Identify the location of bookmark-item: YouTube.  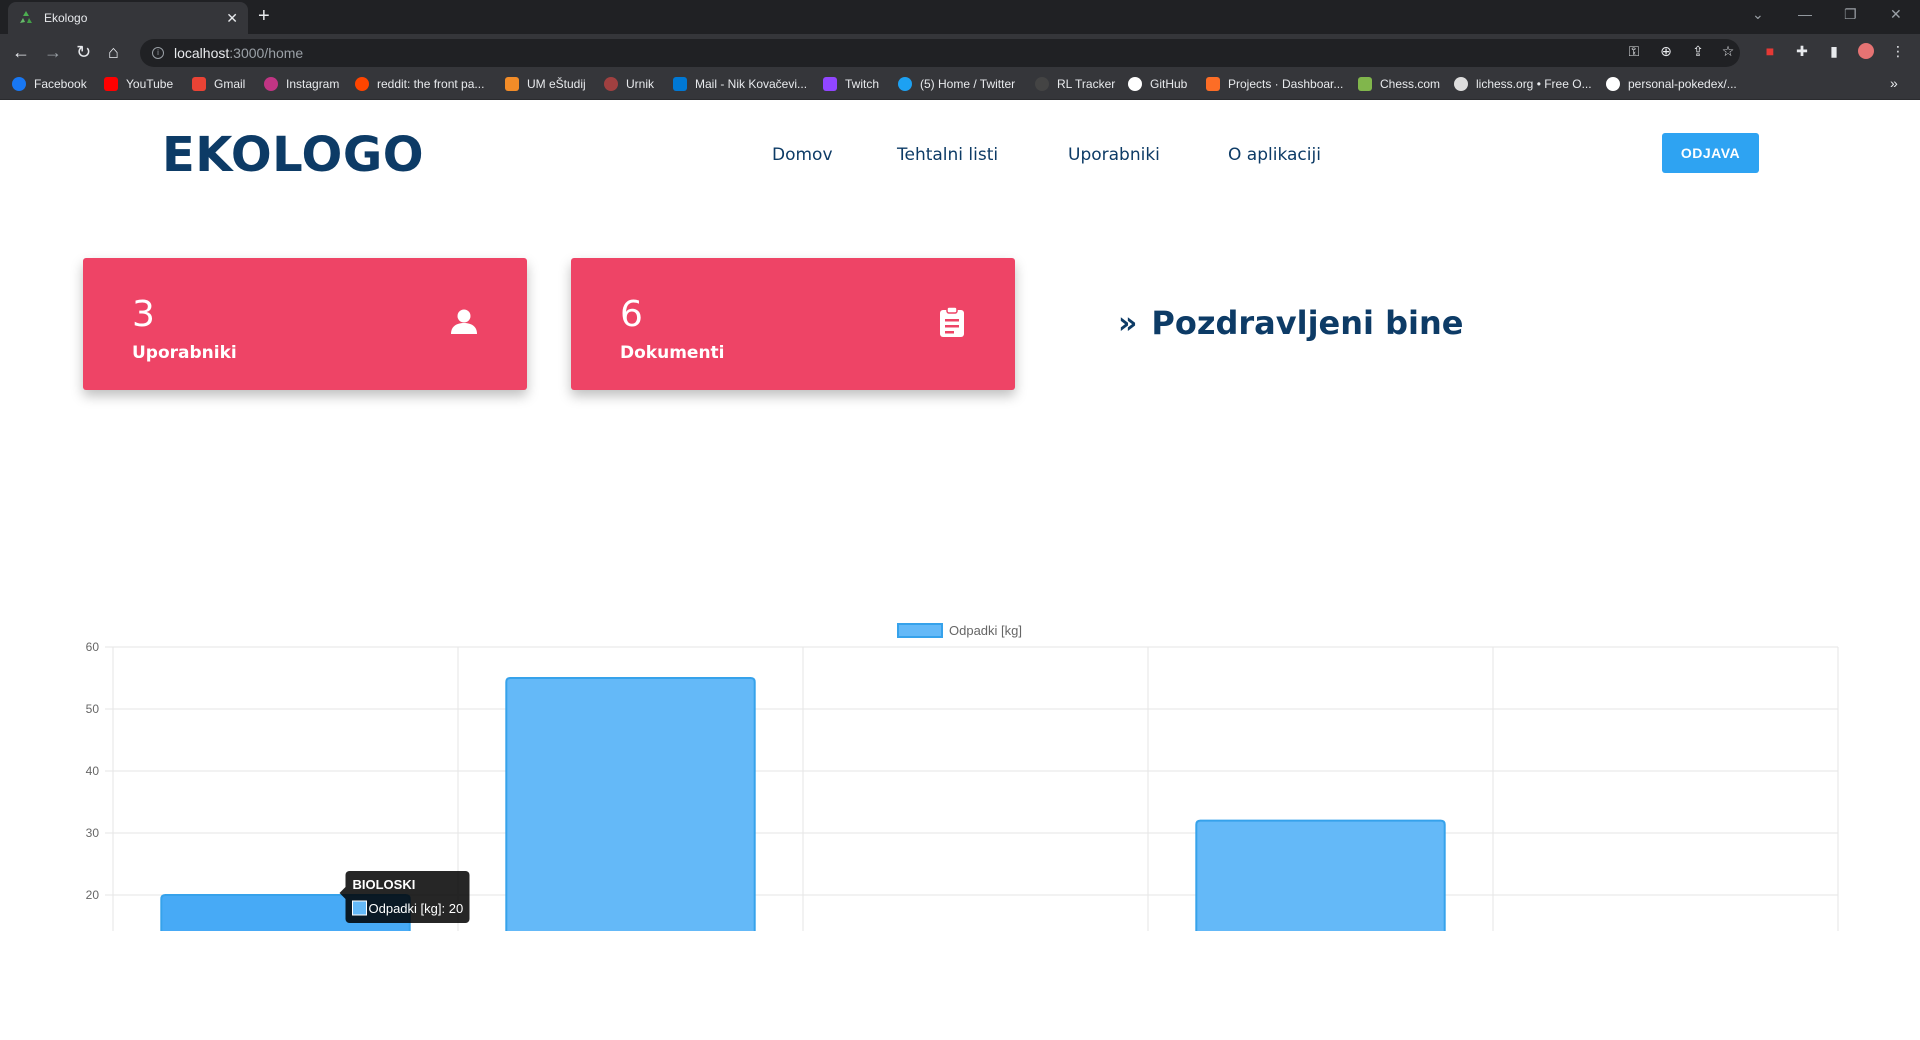
(138, 84).